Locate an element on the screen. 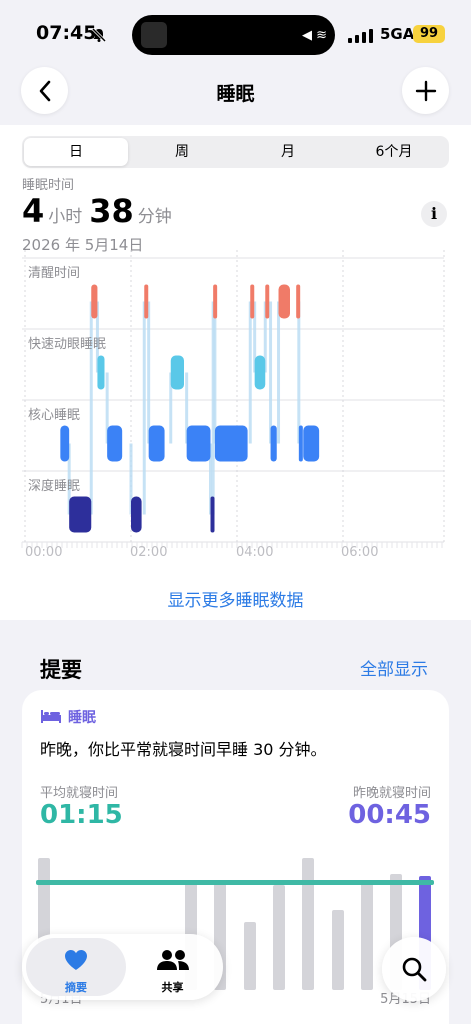 This screenshot has width=471, height=1024. sleep-time-label: 睡眠时间 is located at coordinates (48, 185).